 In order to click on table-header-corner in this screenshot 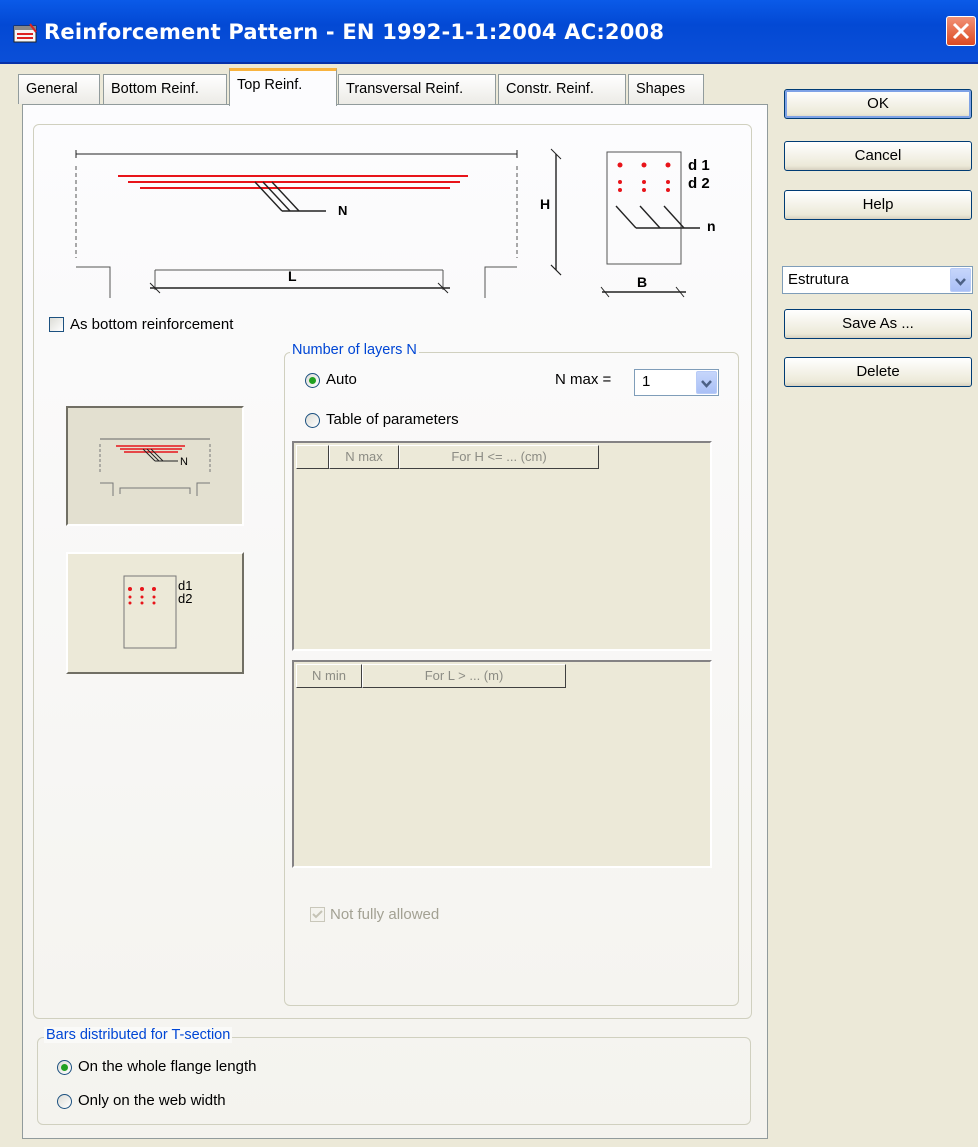, I will do `click(312, 457)`.